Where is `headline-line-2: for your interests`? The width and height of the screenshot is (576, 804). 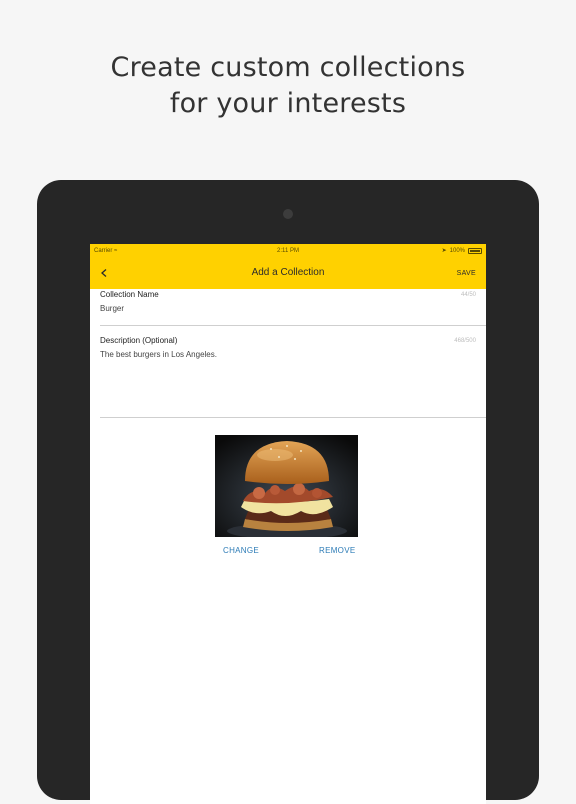 headline-line-2: for your interests is located at coordinates (288, 103).